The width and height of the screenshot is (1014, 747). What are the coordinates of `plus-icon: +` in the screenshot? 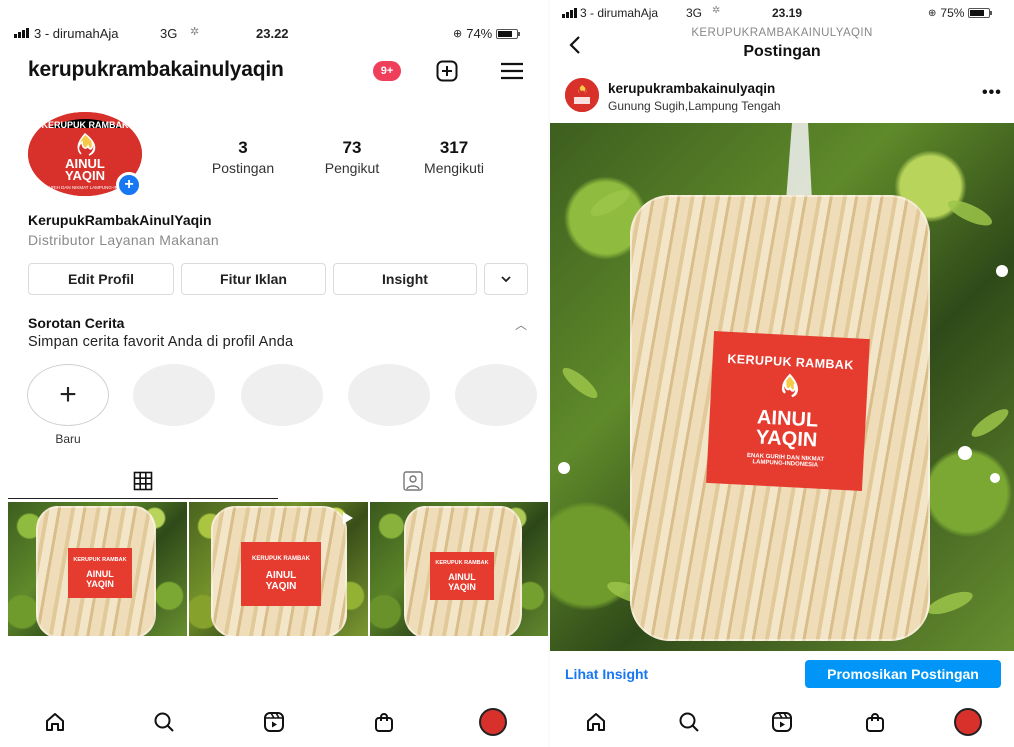 It's located at (68, 394).